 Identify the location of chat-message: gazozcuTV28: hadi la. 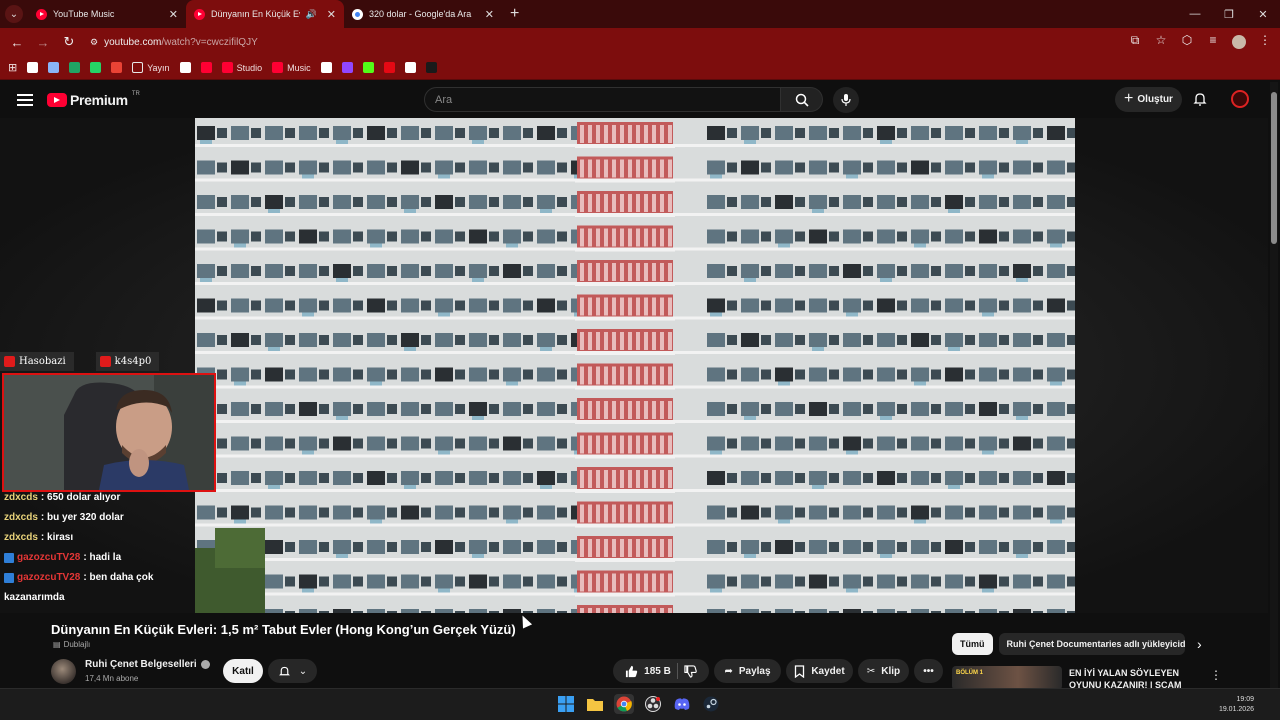
(99, 558).